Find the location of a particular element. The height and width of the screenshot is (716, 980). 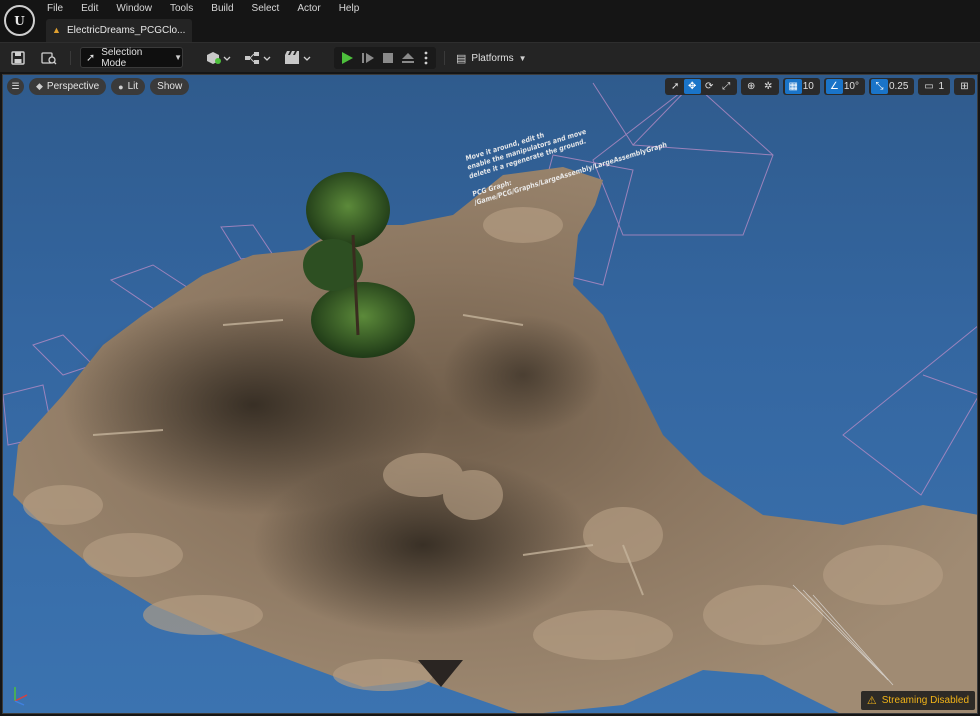

stop-icon is located at coordinates (388, 58).